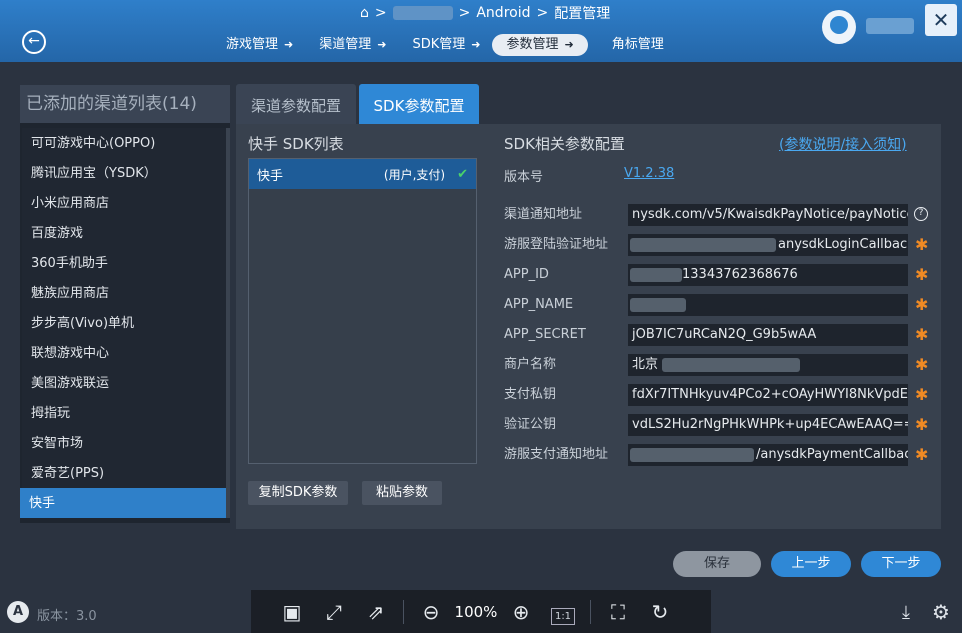 This screenshot has height=633, width=962. Describe the element at coordinates (414, 174) in the screenshot. I see `sdk-tags: (用户,支付)` at that location.